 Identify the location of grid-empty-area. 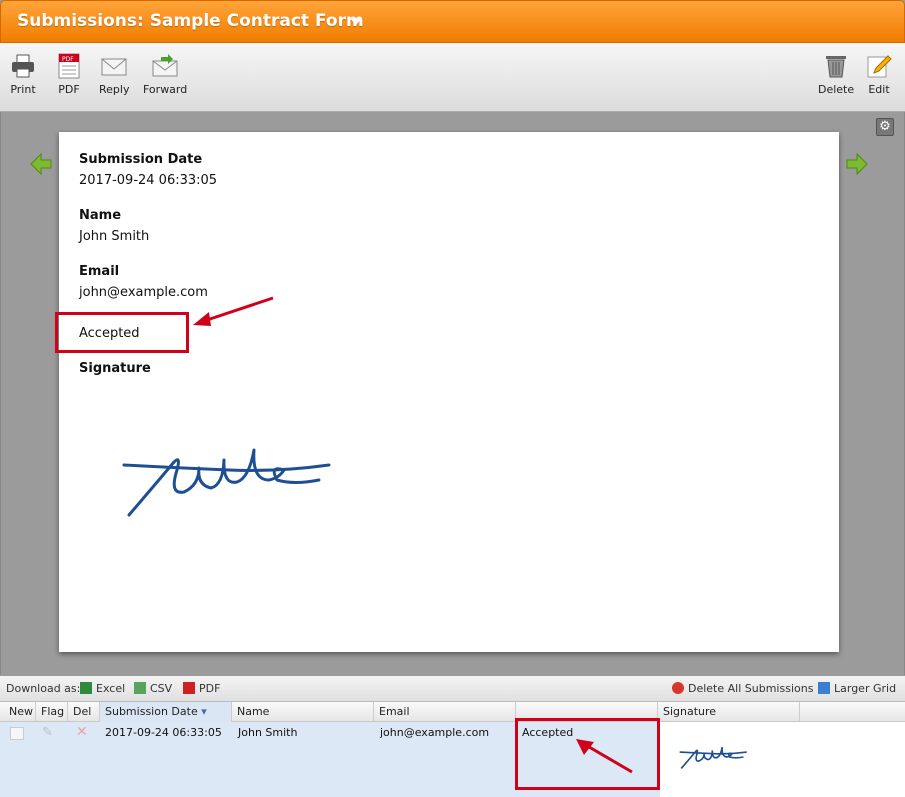
(845, 759).